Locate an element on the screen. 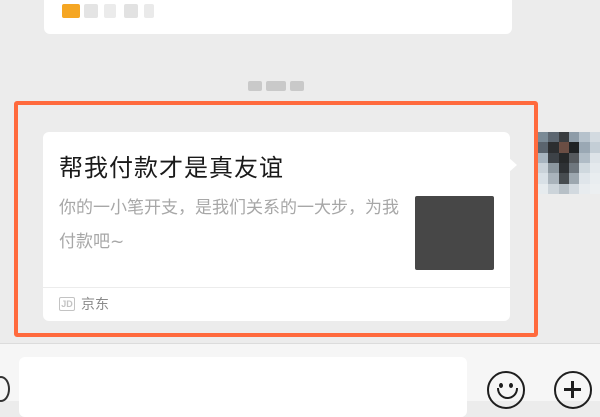  previous-message-bubble is located at coordinates (278, 17).